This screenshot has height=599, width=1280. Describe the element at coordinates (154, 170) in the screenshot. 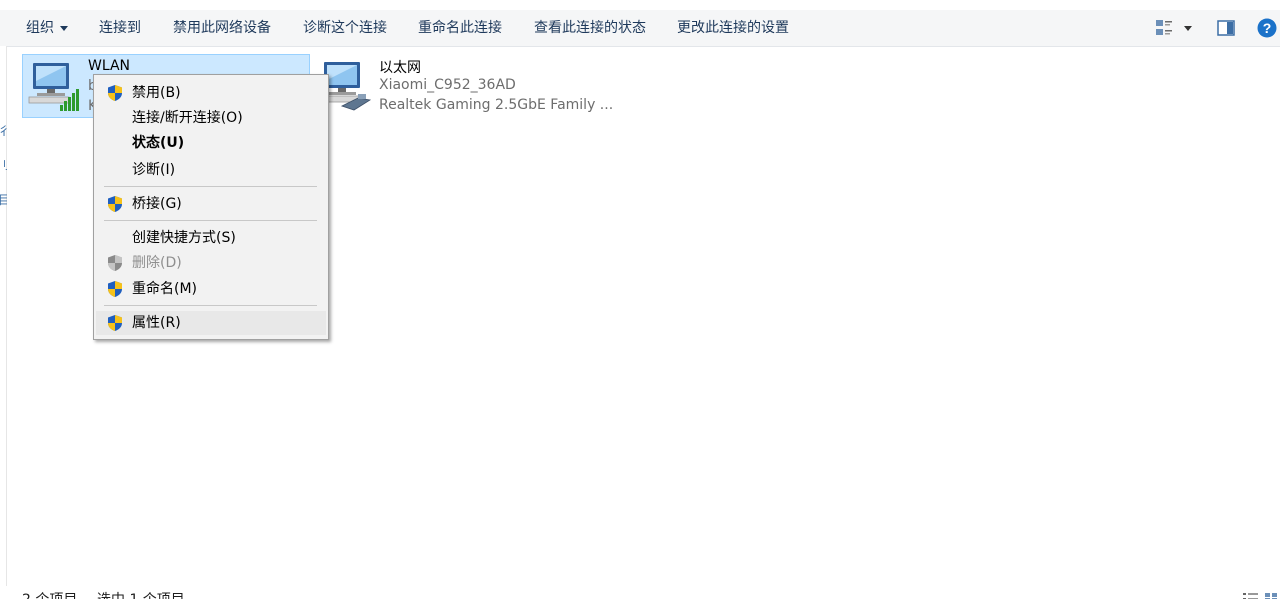

I see `menu-item-label: 诊断(I)` at that location.